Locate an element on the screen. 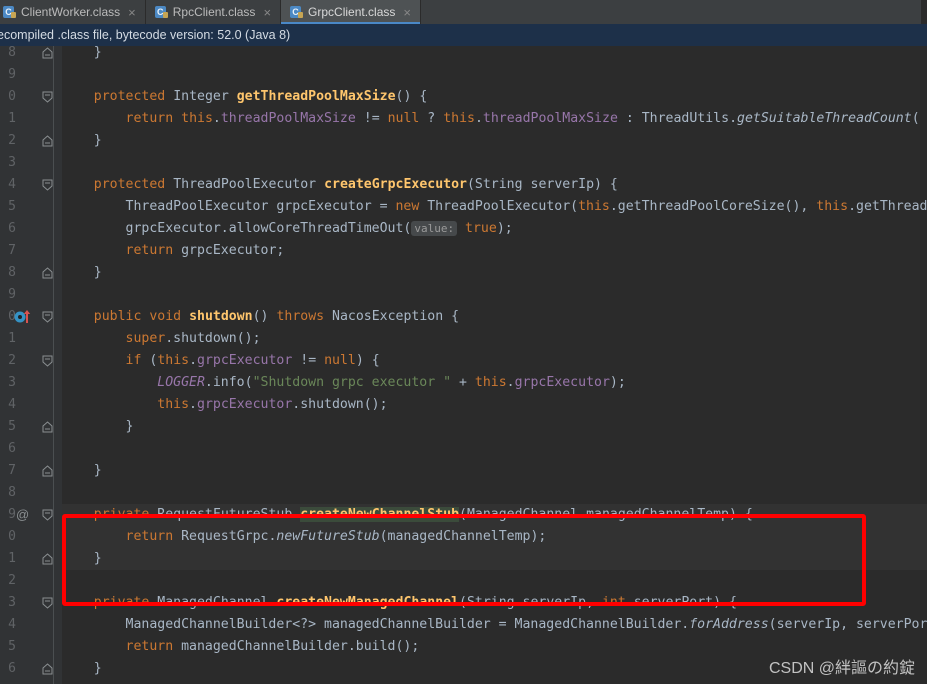 The image size is (927, 684). code-token: grpcExecutor is located at coordinates (245, 404).